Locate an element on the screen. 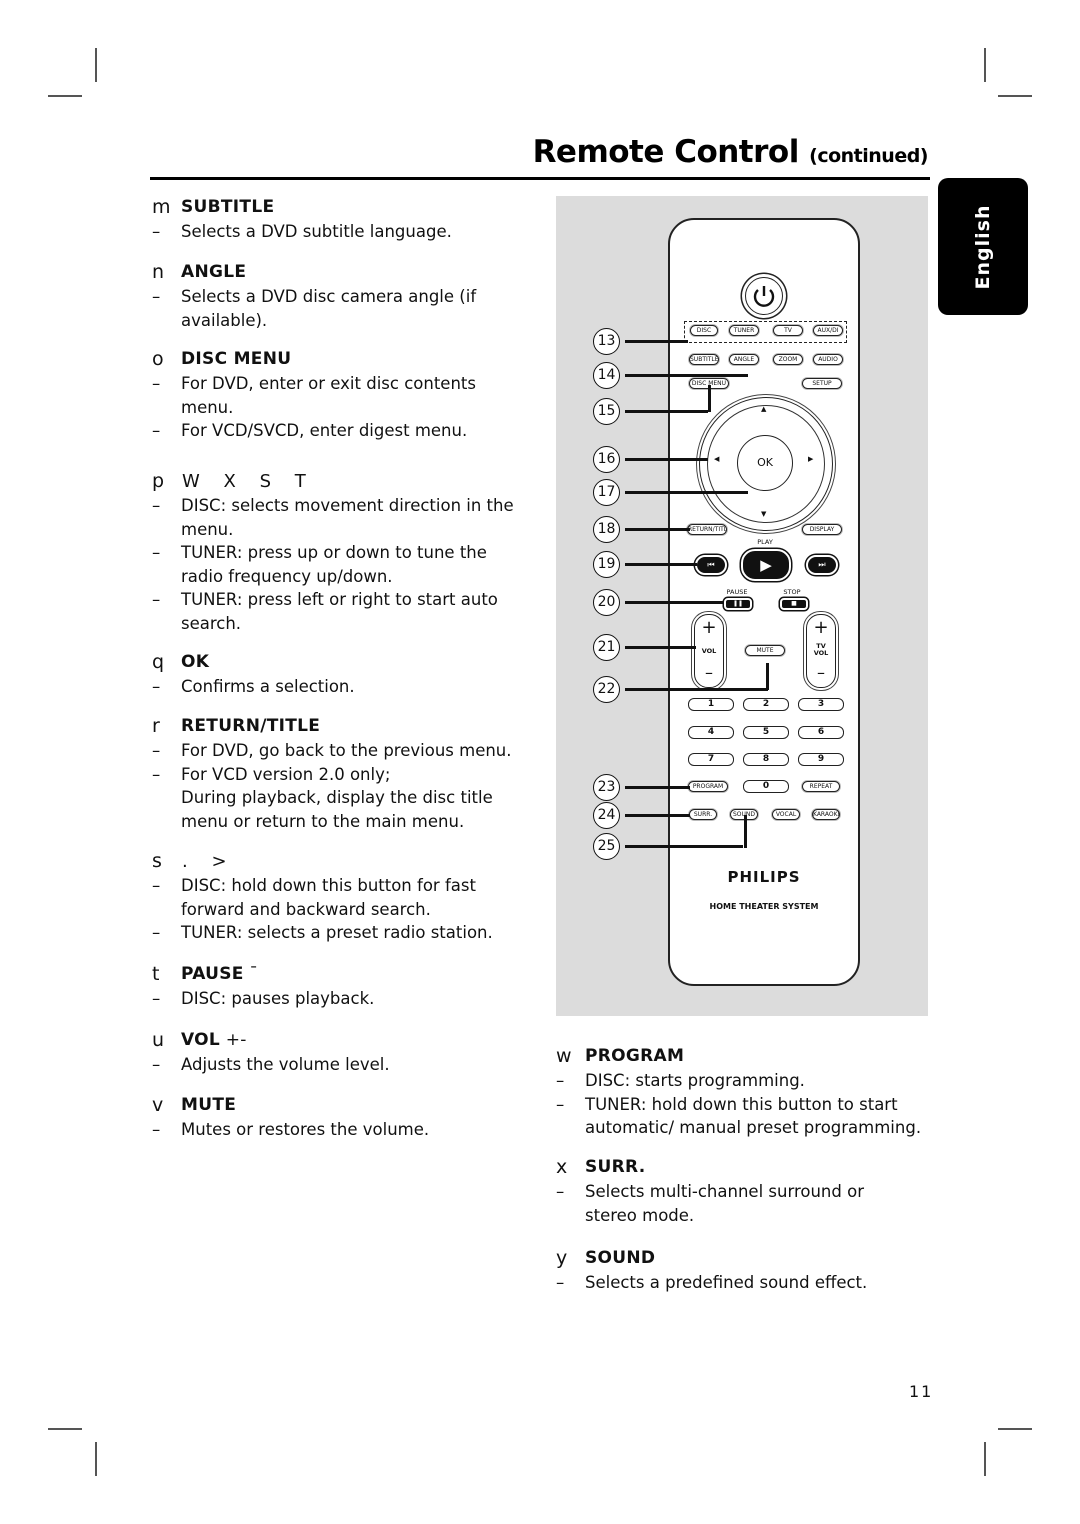 The height and width of the screenshot is (1524, 1080). section-line-text: DISC: selects movement direction in the is located at coordinates (347, 505).